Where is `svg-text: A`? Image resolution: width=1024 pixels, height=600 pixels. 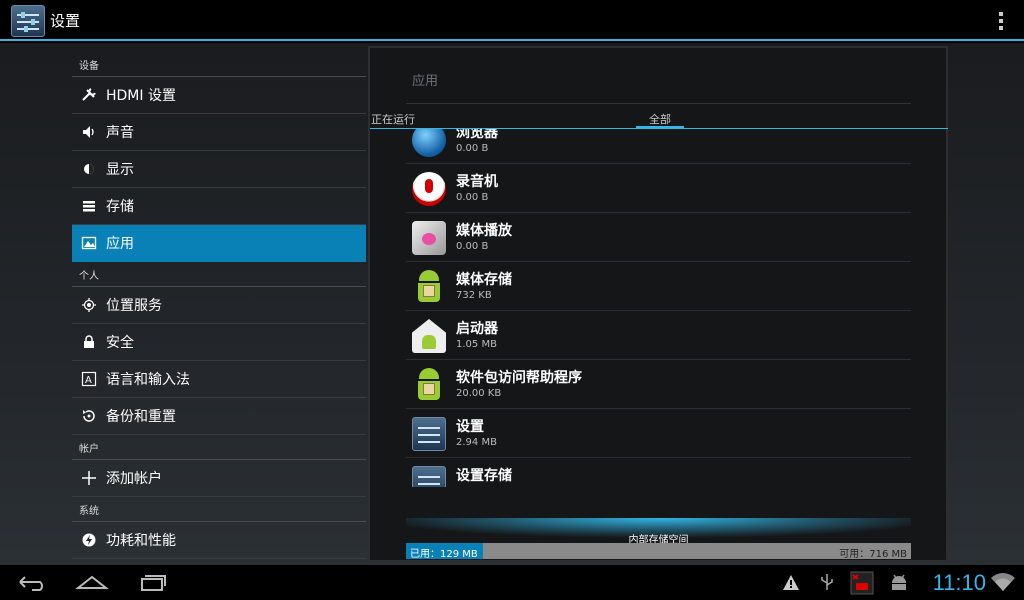 svg-text: A is located at coordinates (88, 380).